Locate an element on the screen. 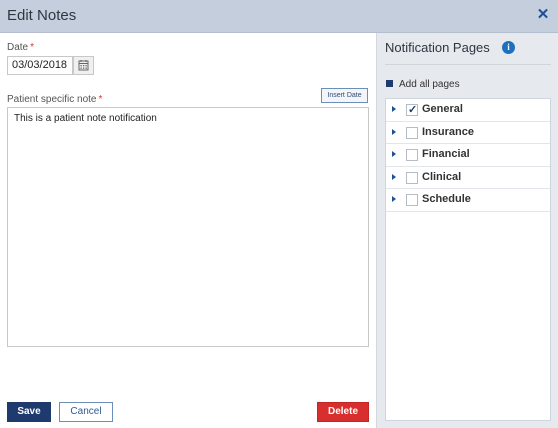 The width and height of the screenshot is (558, 428). date-label-row: Date * is located at coordinates (20, 47).